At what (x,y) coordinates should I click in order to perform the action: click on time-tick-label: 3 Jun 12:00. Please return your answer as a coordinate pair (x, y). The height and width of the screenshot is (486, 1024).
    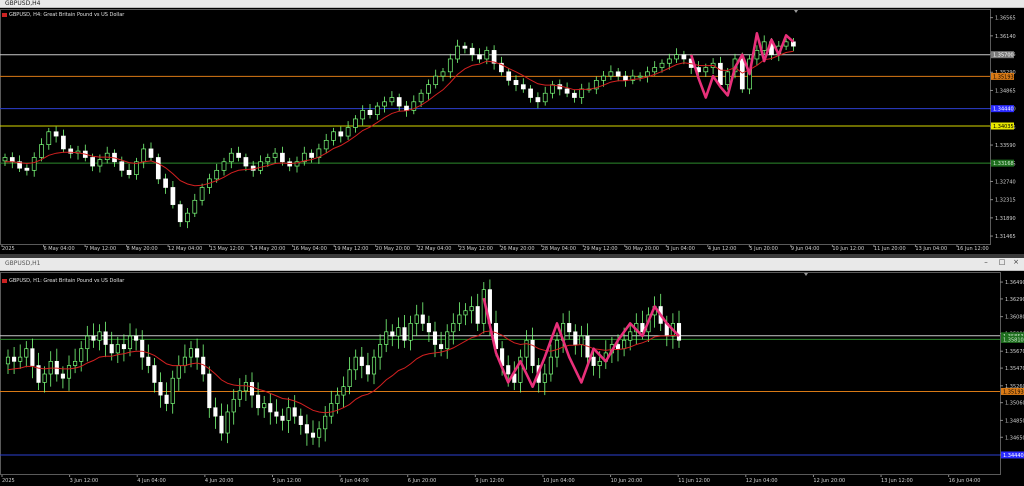
    Looking at the image, I should click on (84, 481).